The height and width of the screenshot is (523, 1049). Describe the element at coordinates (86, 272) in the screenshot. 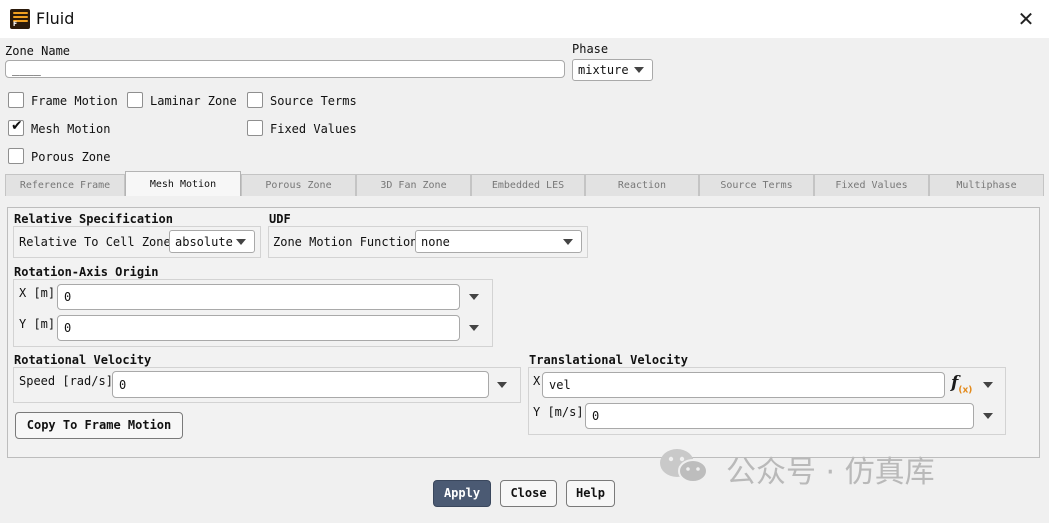

I see `rotation-axis-origin-title: Rotation-Axis Origin` at that location.